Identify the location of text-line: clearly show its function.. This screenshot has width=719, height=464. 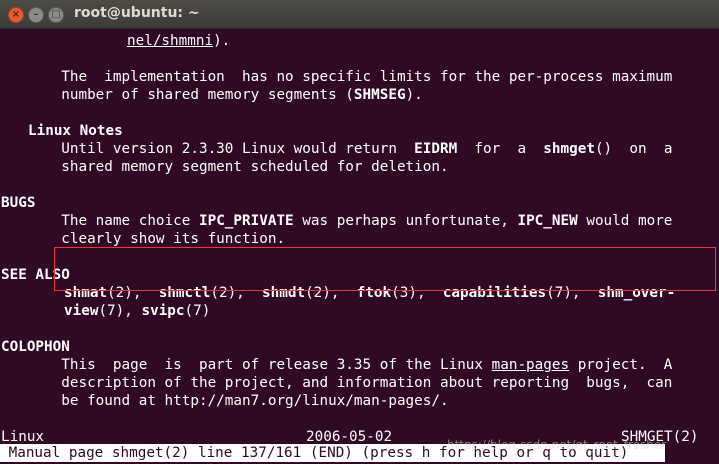
(143, 239).